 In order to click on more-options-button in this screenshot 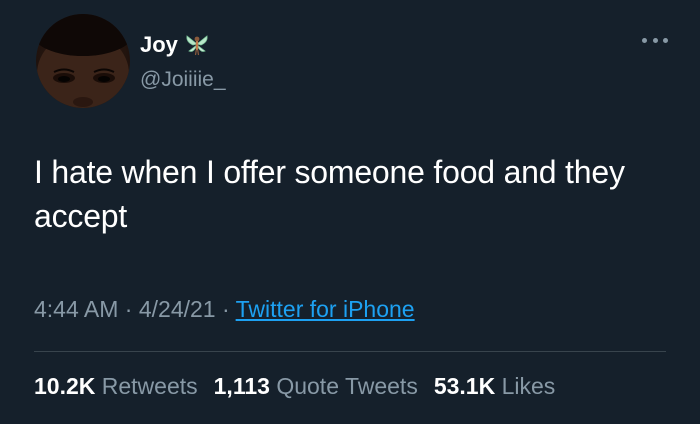, I will do `click(655, 40)`.